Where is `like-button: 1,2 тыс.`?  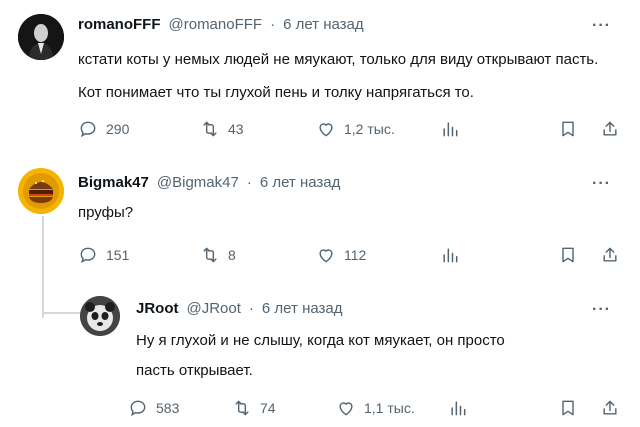
like-button: 1,2 тыс. is located at coordinates (355, 129).